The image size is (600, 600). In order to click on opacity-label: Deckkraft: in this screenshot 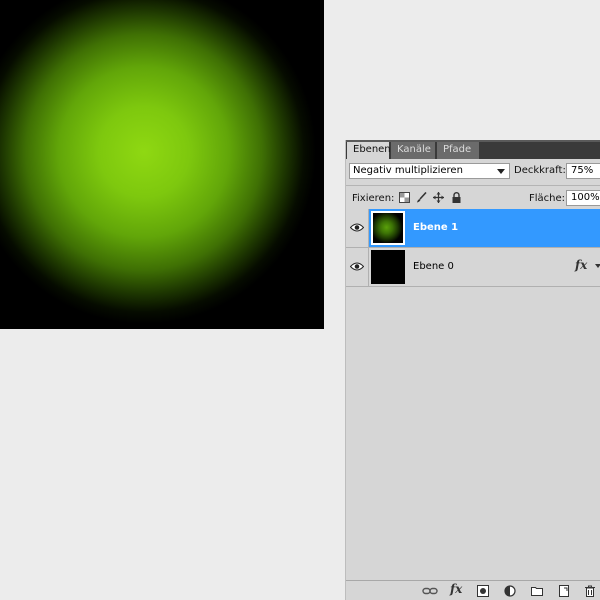, I will do `click(540, 170)`.